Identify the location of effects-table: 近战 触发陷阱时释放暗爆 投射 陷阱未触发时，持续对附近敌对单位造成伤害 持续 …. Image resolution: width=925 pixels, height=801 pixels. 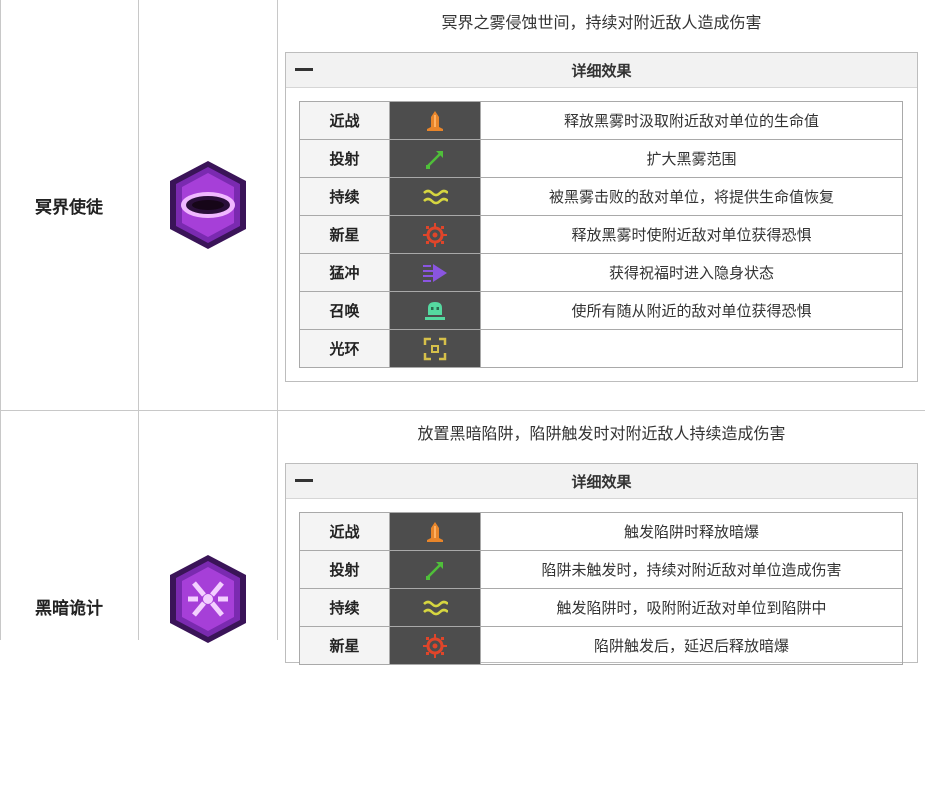
(601, 588).